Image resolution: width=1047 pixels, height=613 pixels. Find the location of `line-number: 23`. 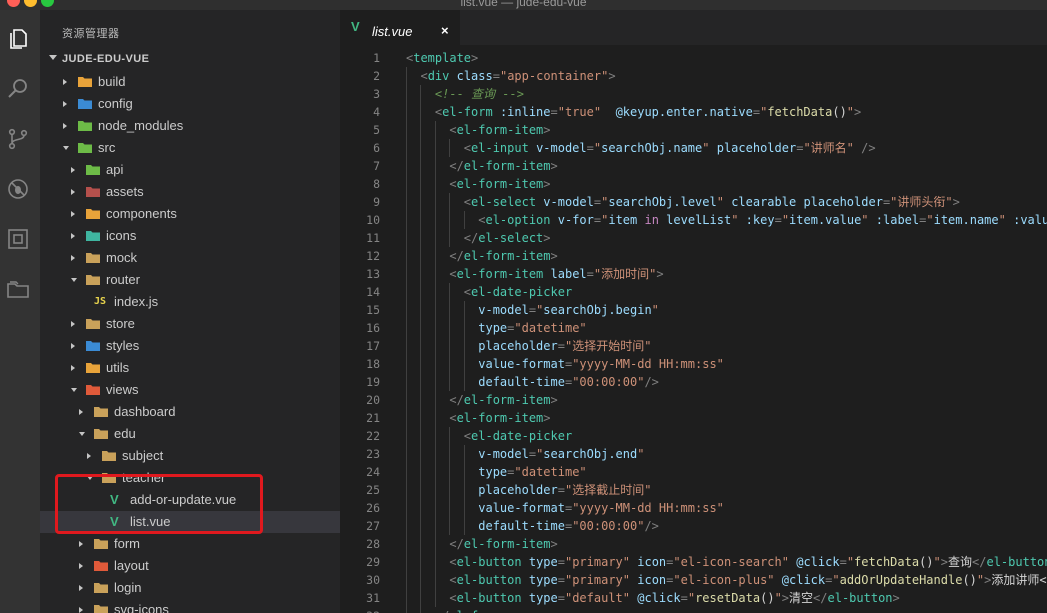

line-number: 23 is located at coordinates (373, 454).